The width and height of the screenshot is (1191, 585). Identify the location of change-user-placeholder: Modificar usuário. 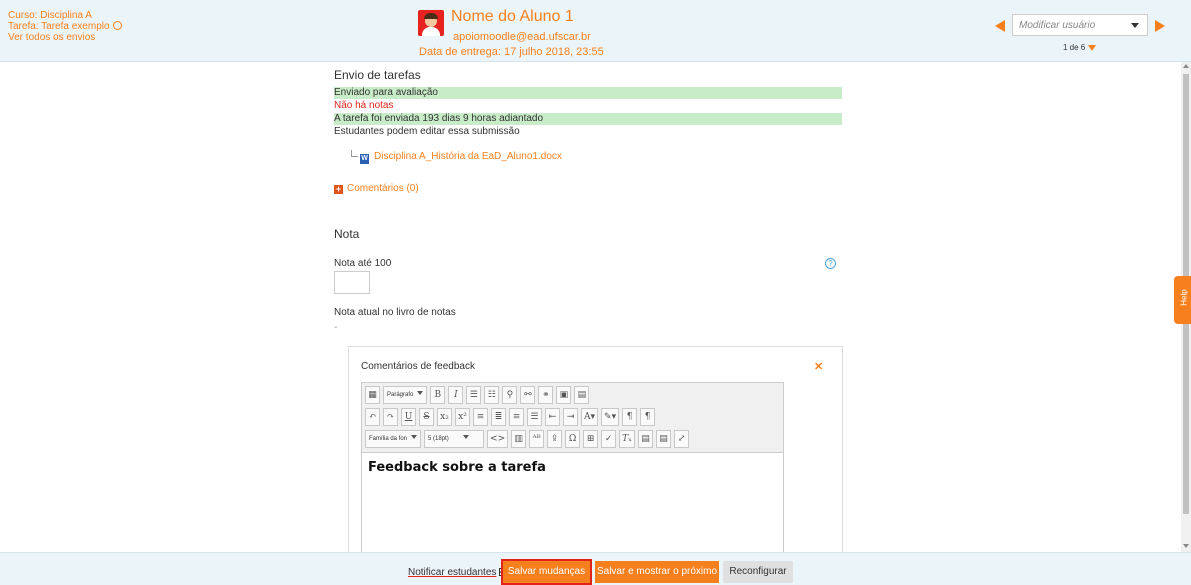
(1057, 25).